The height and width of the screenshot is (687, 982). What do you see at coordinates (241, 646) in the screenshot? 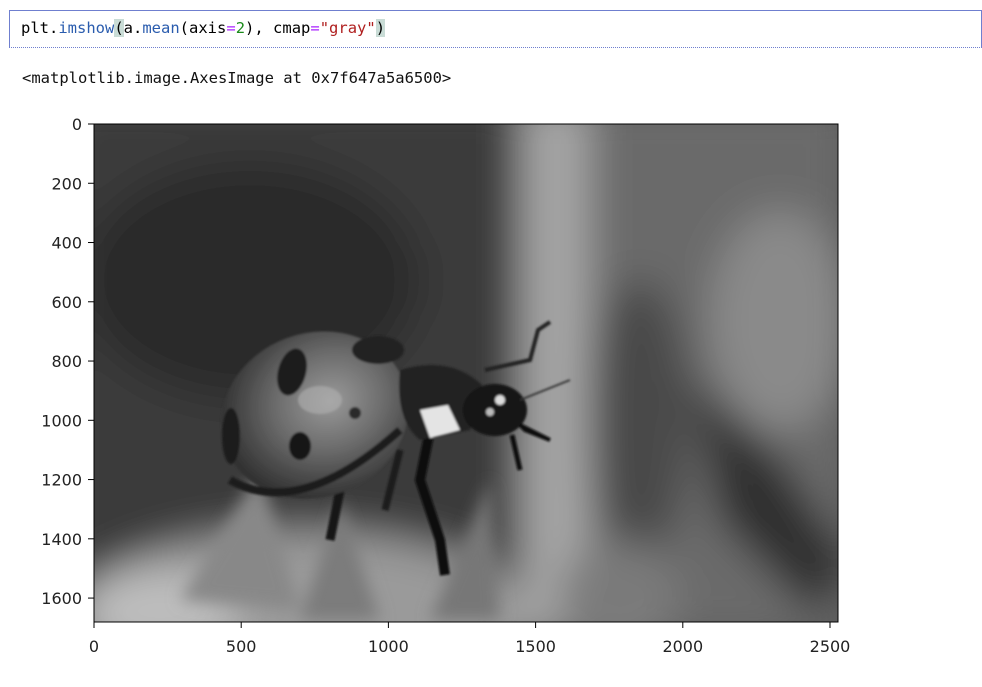
I see `x-tick-label: 500` at bounding box center [241, 646].